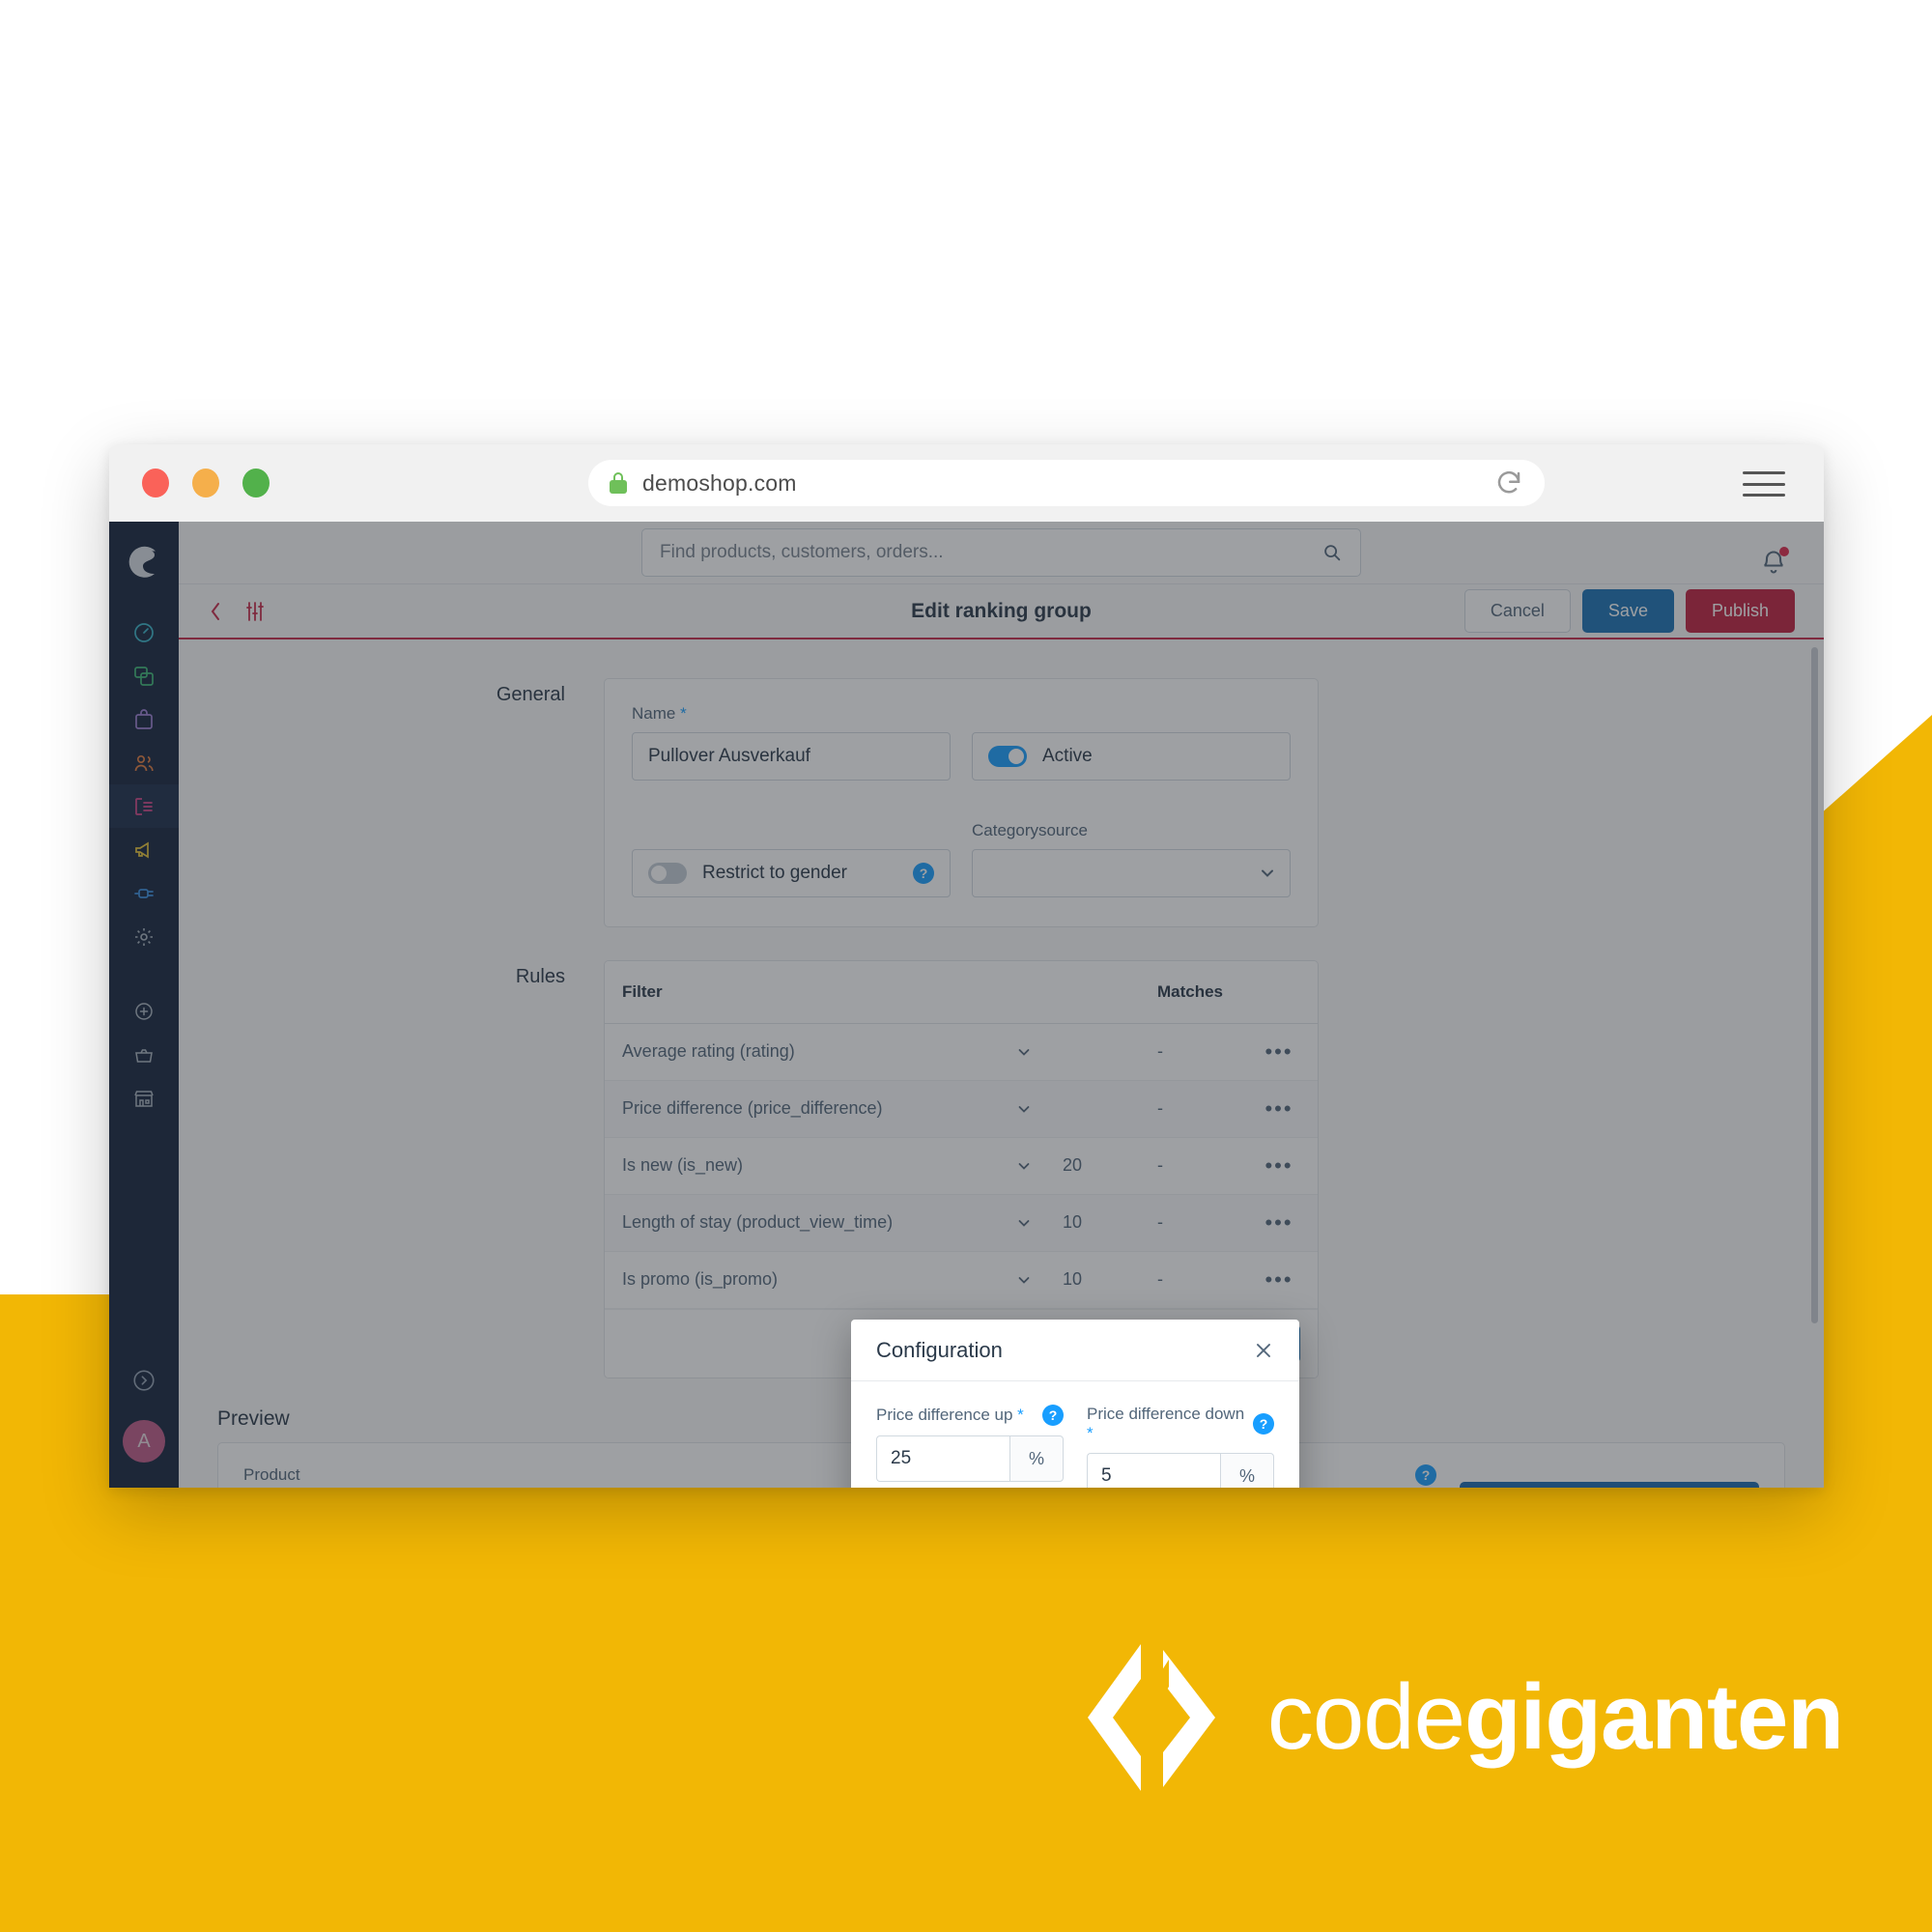 The image size is (1932, 1932). I want to click on price-difference-up-label-text: Price difference up, so click(944, 1415).